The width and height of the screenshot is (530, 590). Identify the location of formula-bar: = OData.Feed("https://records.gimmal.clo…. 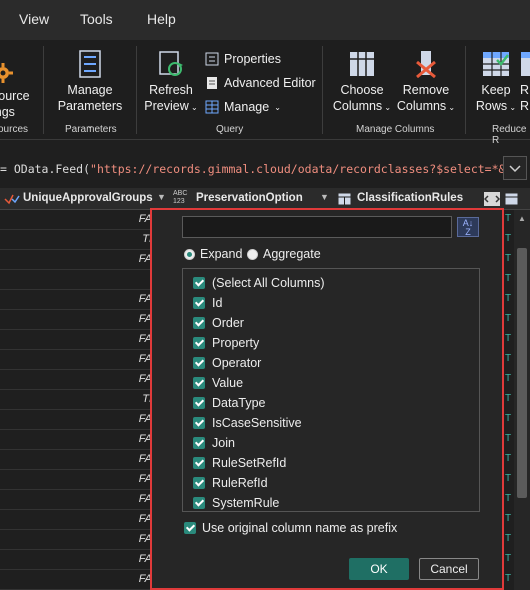
(265, 166).